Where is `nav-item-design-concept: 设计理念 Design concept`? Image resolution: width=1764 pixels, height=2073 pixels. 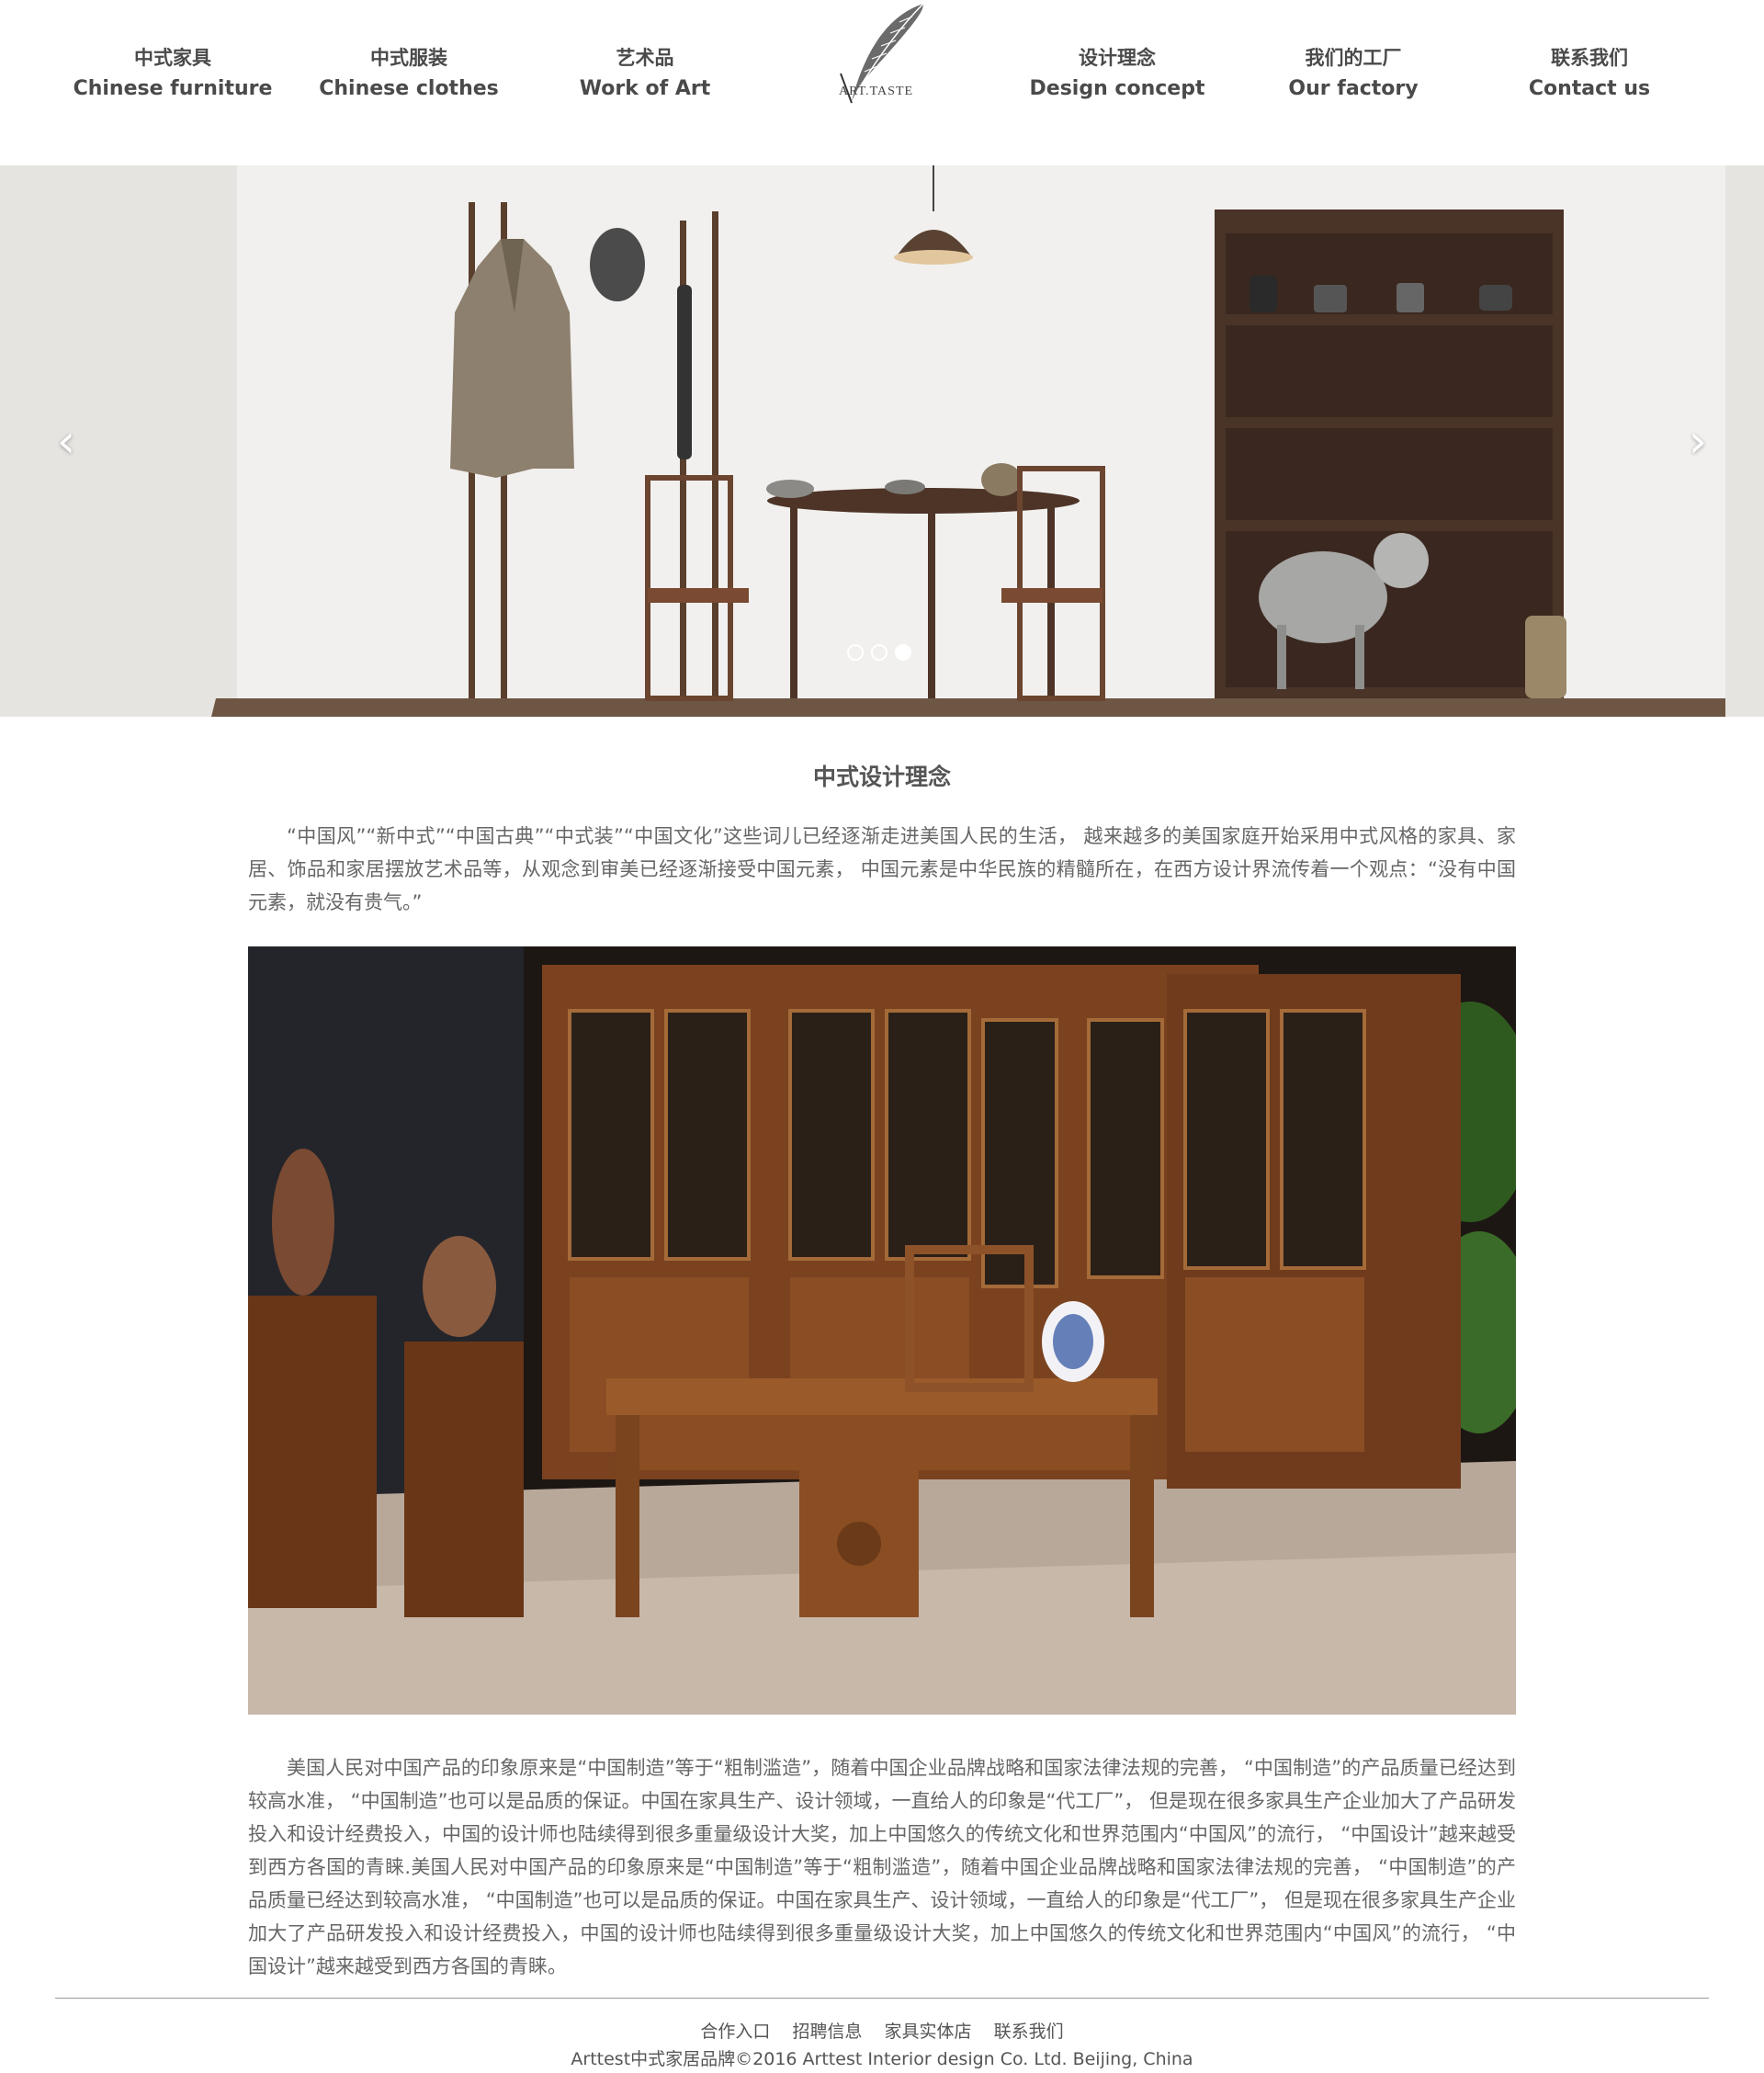
nav-item-design-concept: 设计理念 Design concept is located at coordinates (1117, 73).